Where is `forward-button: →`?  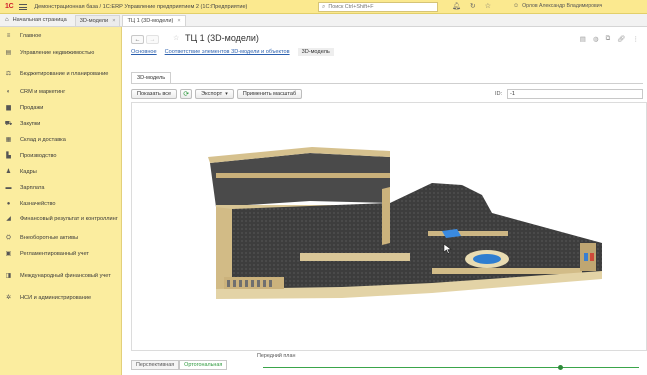 forward-button: → is located at coordinates (152, 39).